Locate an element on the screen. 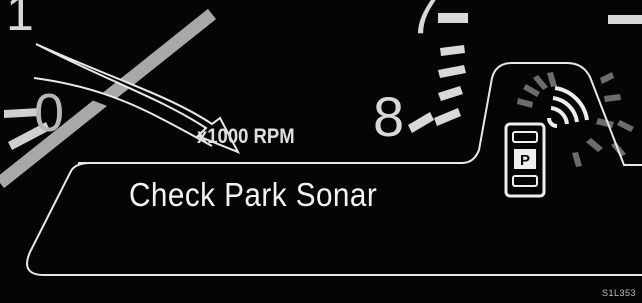  rpm-unit-label: x1000 RPM is located at coordinates (246, 136).